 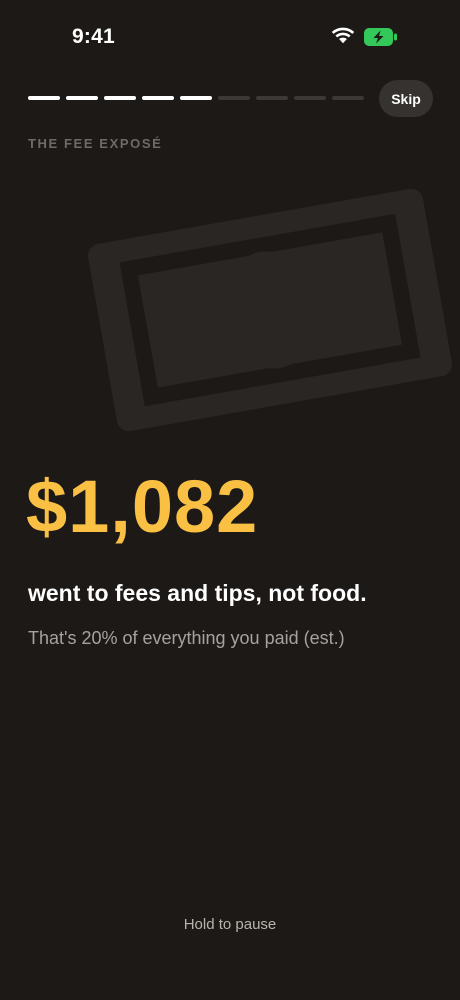 What do you see at coordinates (230, 36) in the screenshot?
I see `status-bar: 9:41` at bounding box center [230, 36].